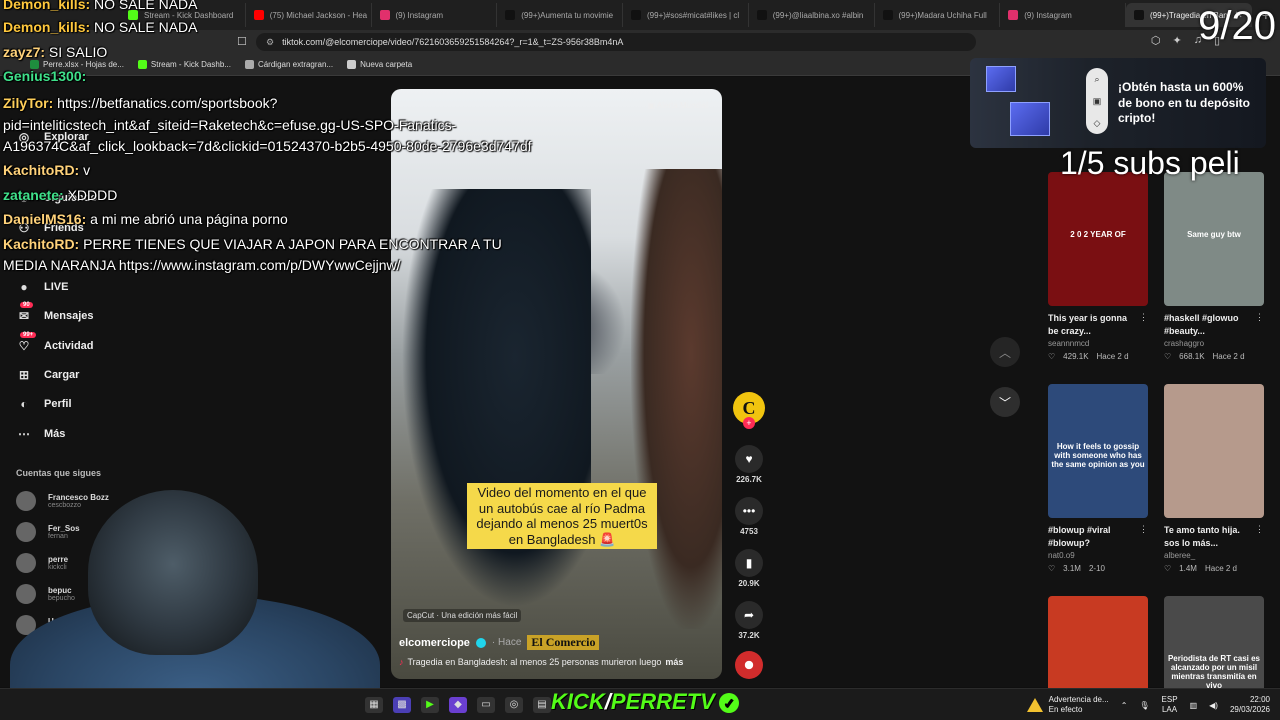 The height and width of the screenshot is (720, 1280). Describe the element at coordinates (24, 375) in the screenshot. I see `upload-icon: ⊞` at that location.